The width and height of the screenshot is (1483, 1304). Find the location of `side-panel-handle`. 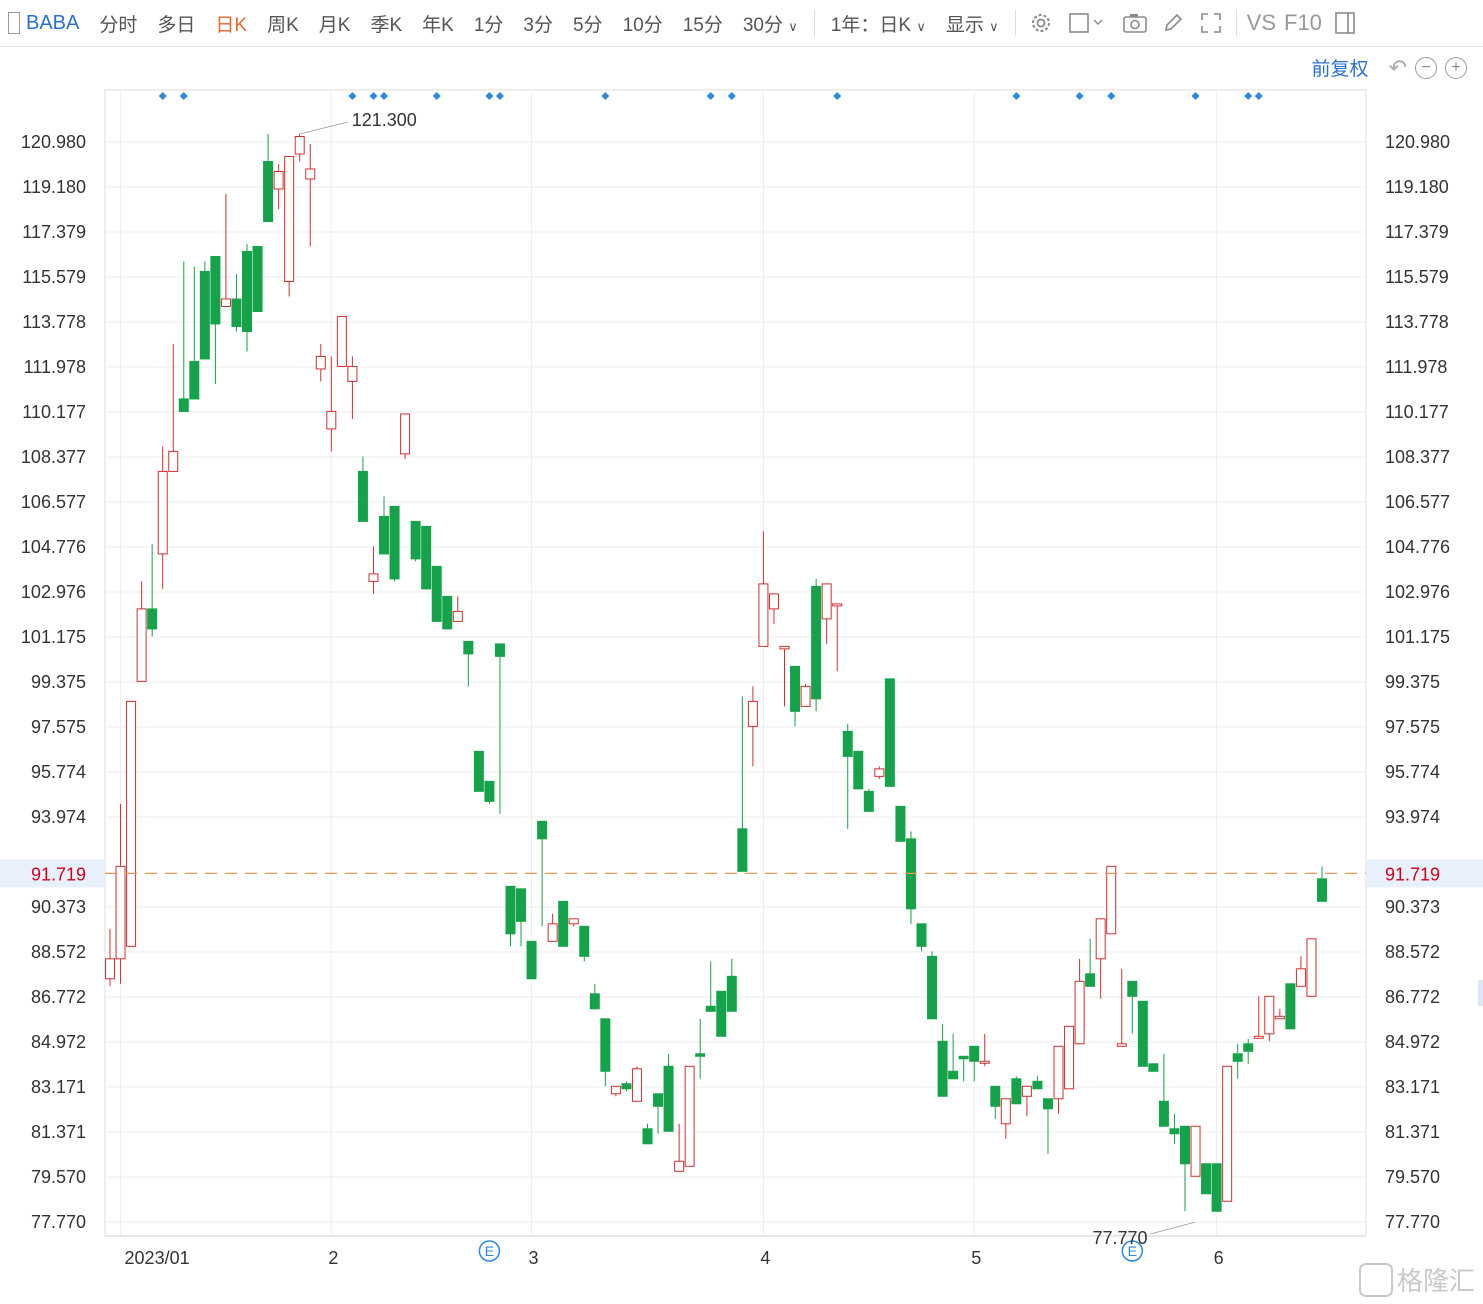

side-panel-handle is located at coordinates (1480, 993).